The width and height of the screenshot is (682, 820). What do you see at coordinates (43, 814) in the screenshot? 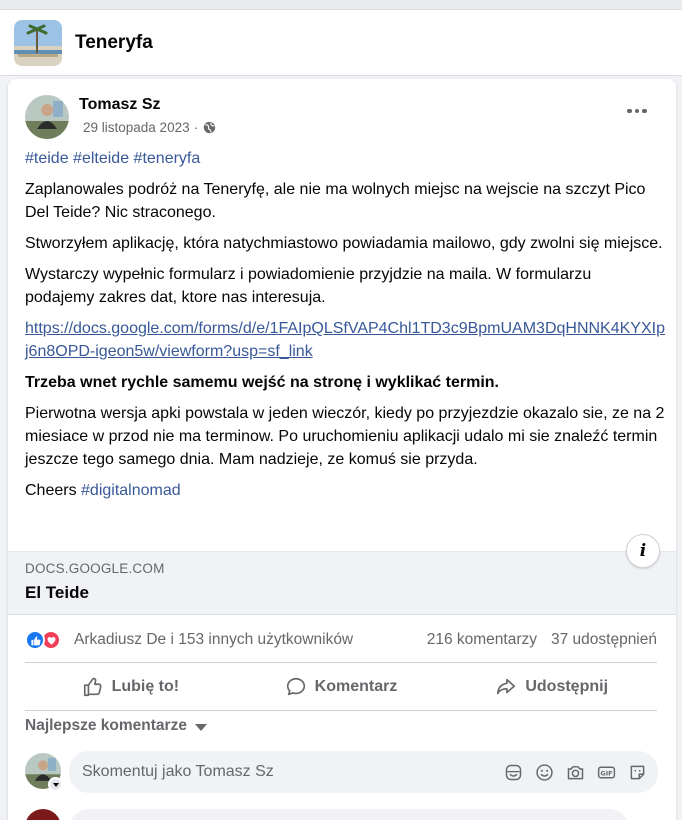
I see `next-comment-avatar` at bounding box center [43, 814].